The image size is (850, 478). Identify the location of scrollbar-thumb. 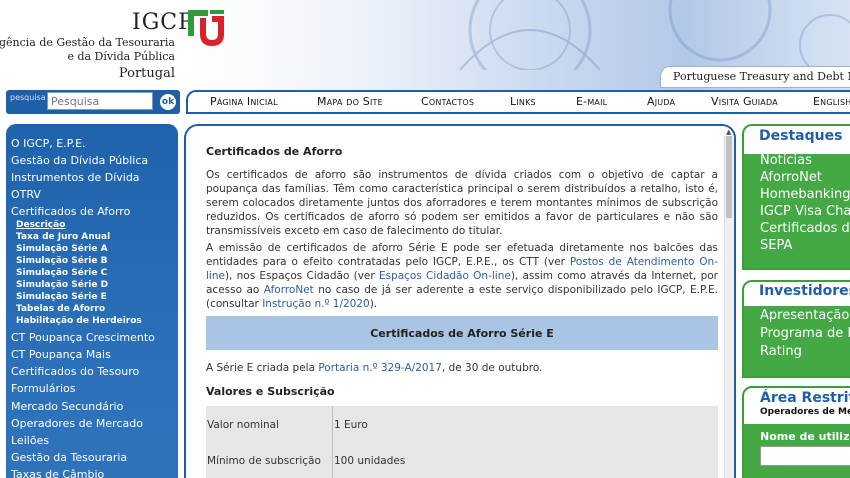
(729, 177).